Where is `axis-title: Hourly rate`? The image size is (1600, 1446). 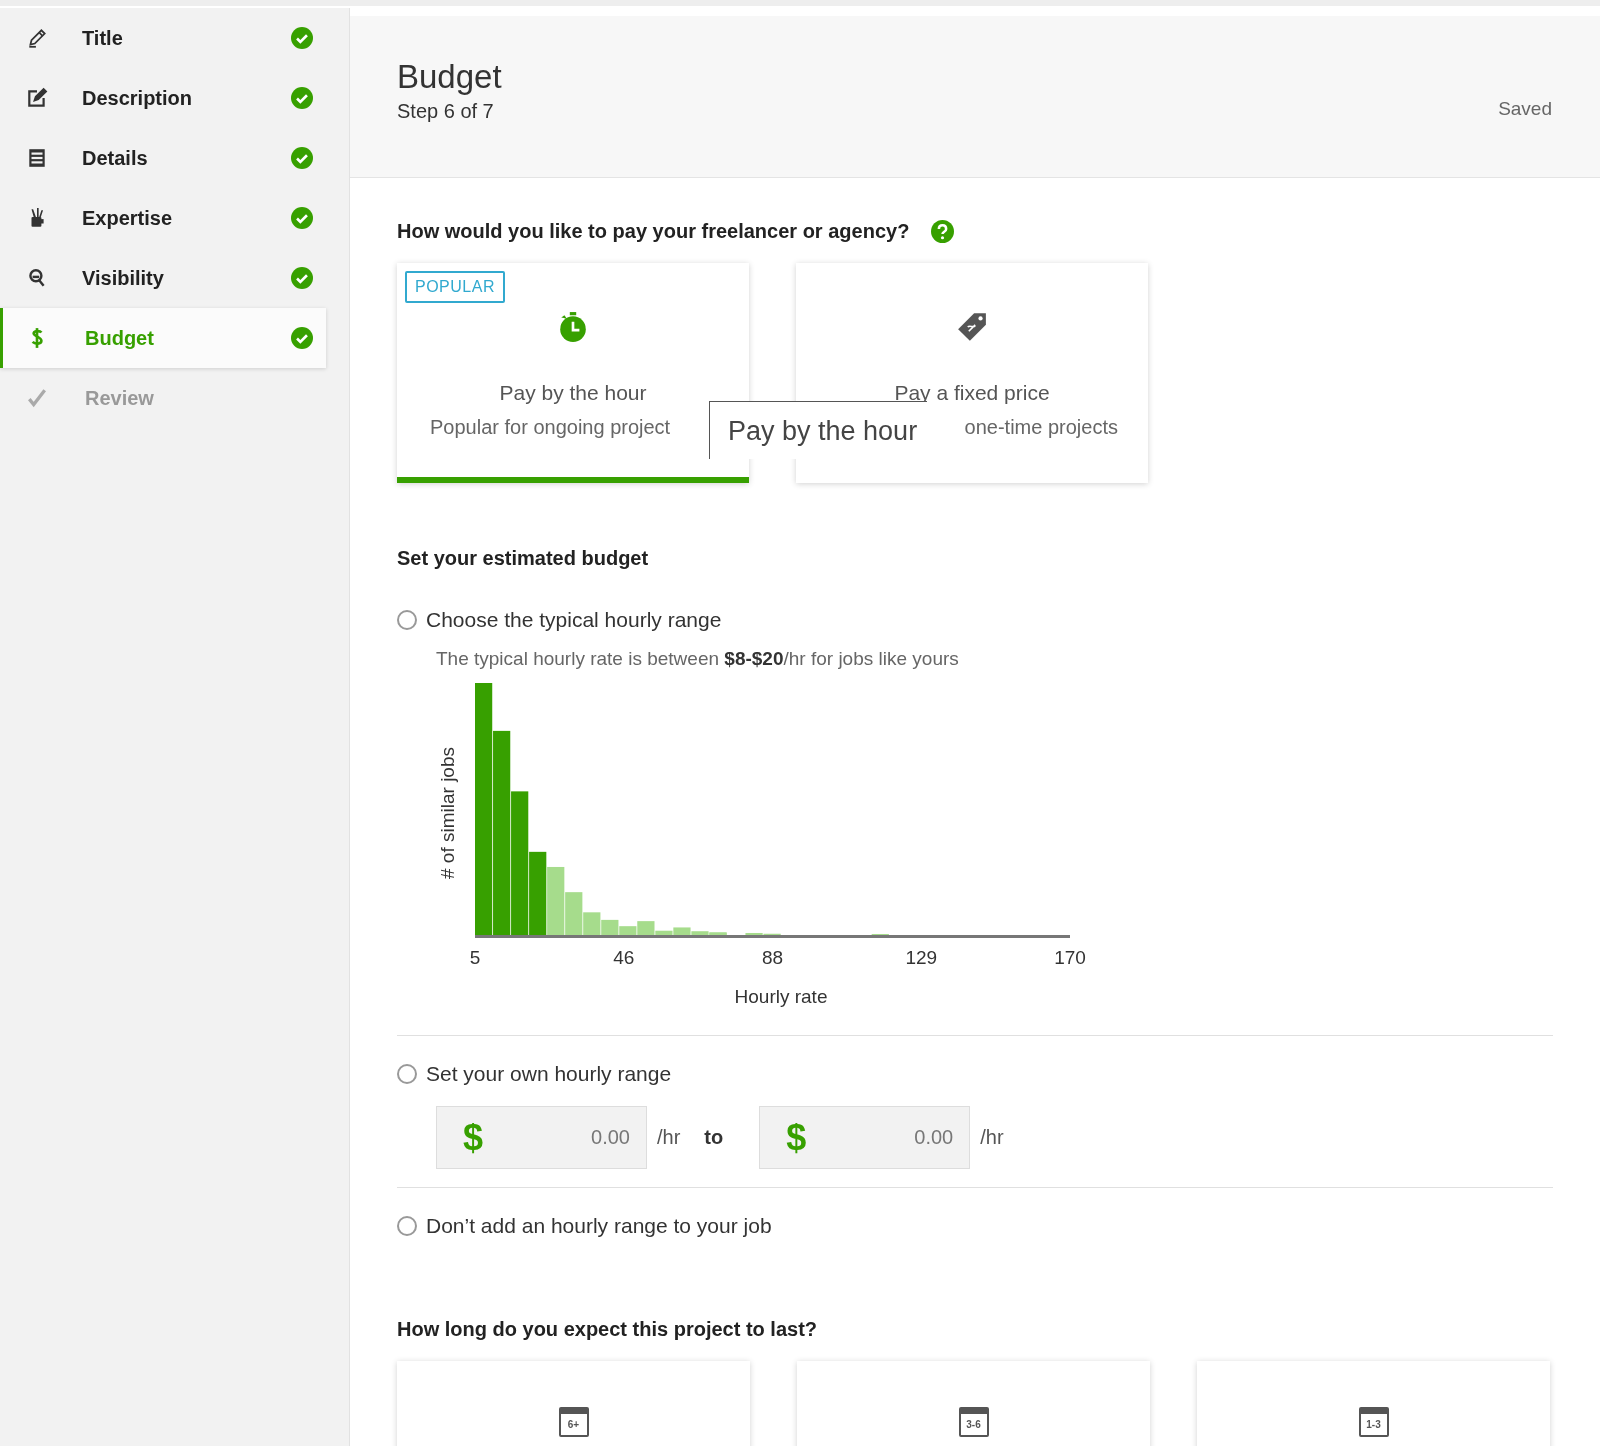 axis-title: Hourly rate is located at coordinates (781, 996).